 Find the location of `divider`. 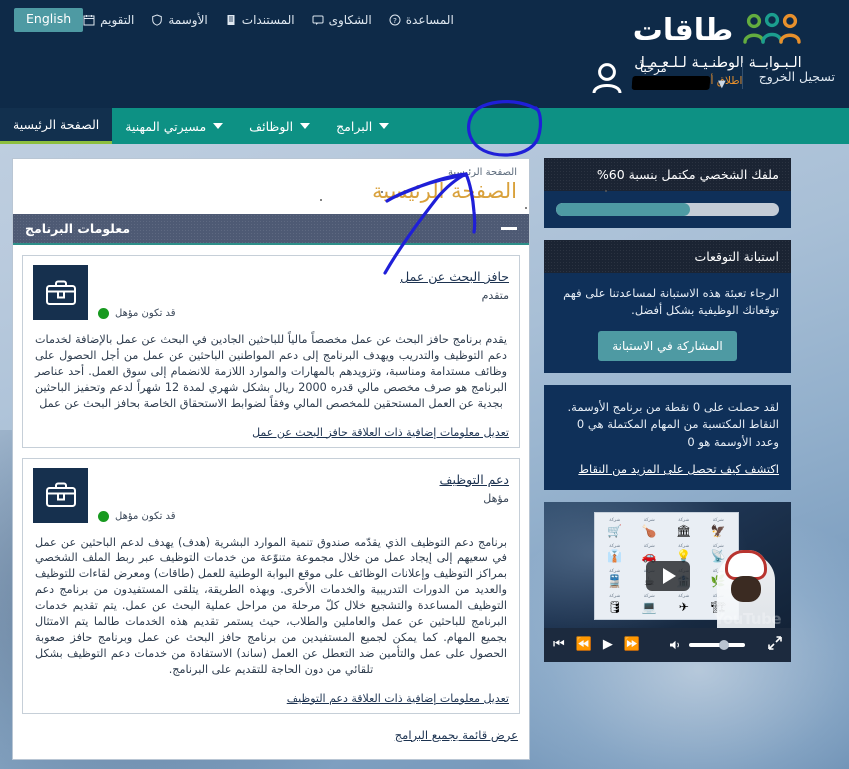

divider is located at coordinates (742, 76).